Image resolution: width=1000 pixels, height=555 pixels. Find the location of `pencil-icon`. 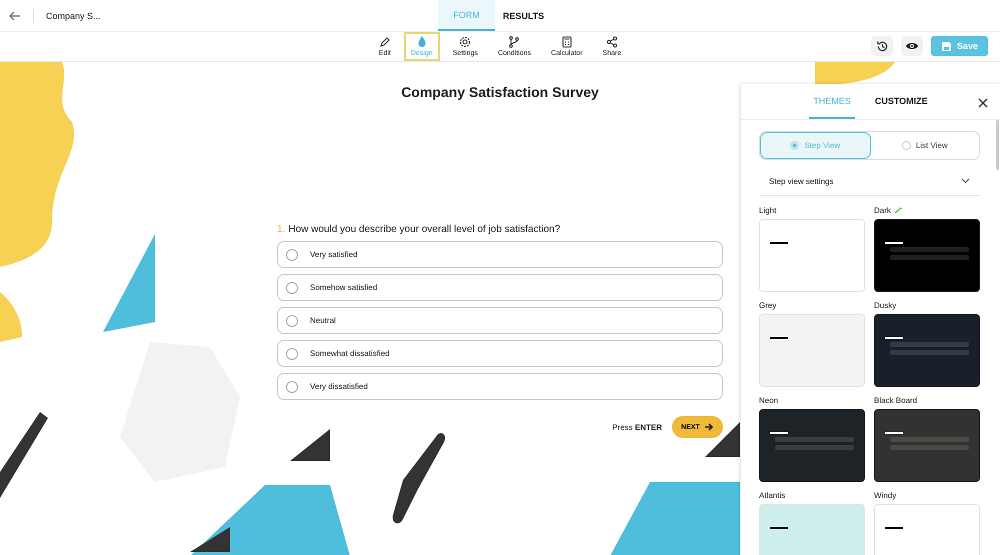

pencil-icon is located at coordinates (384, 42).